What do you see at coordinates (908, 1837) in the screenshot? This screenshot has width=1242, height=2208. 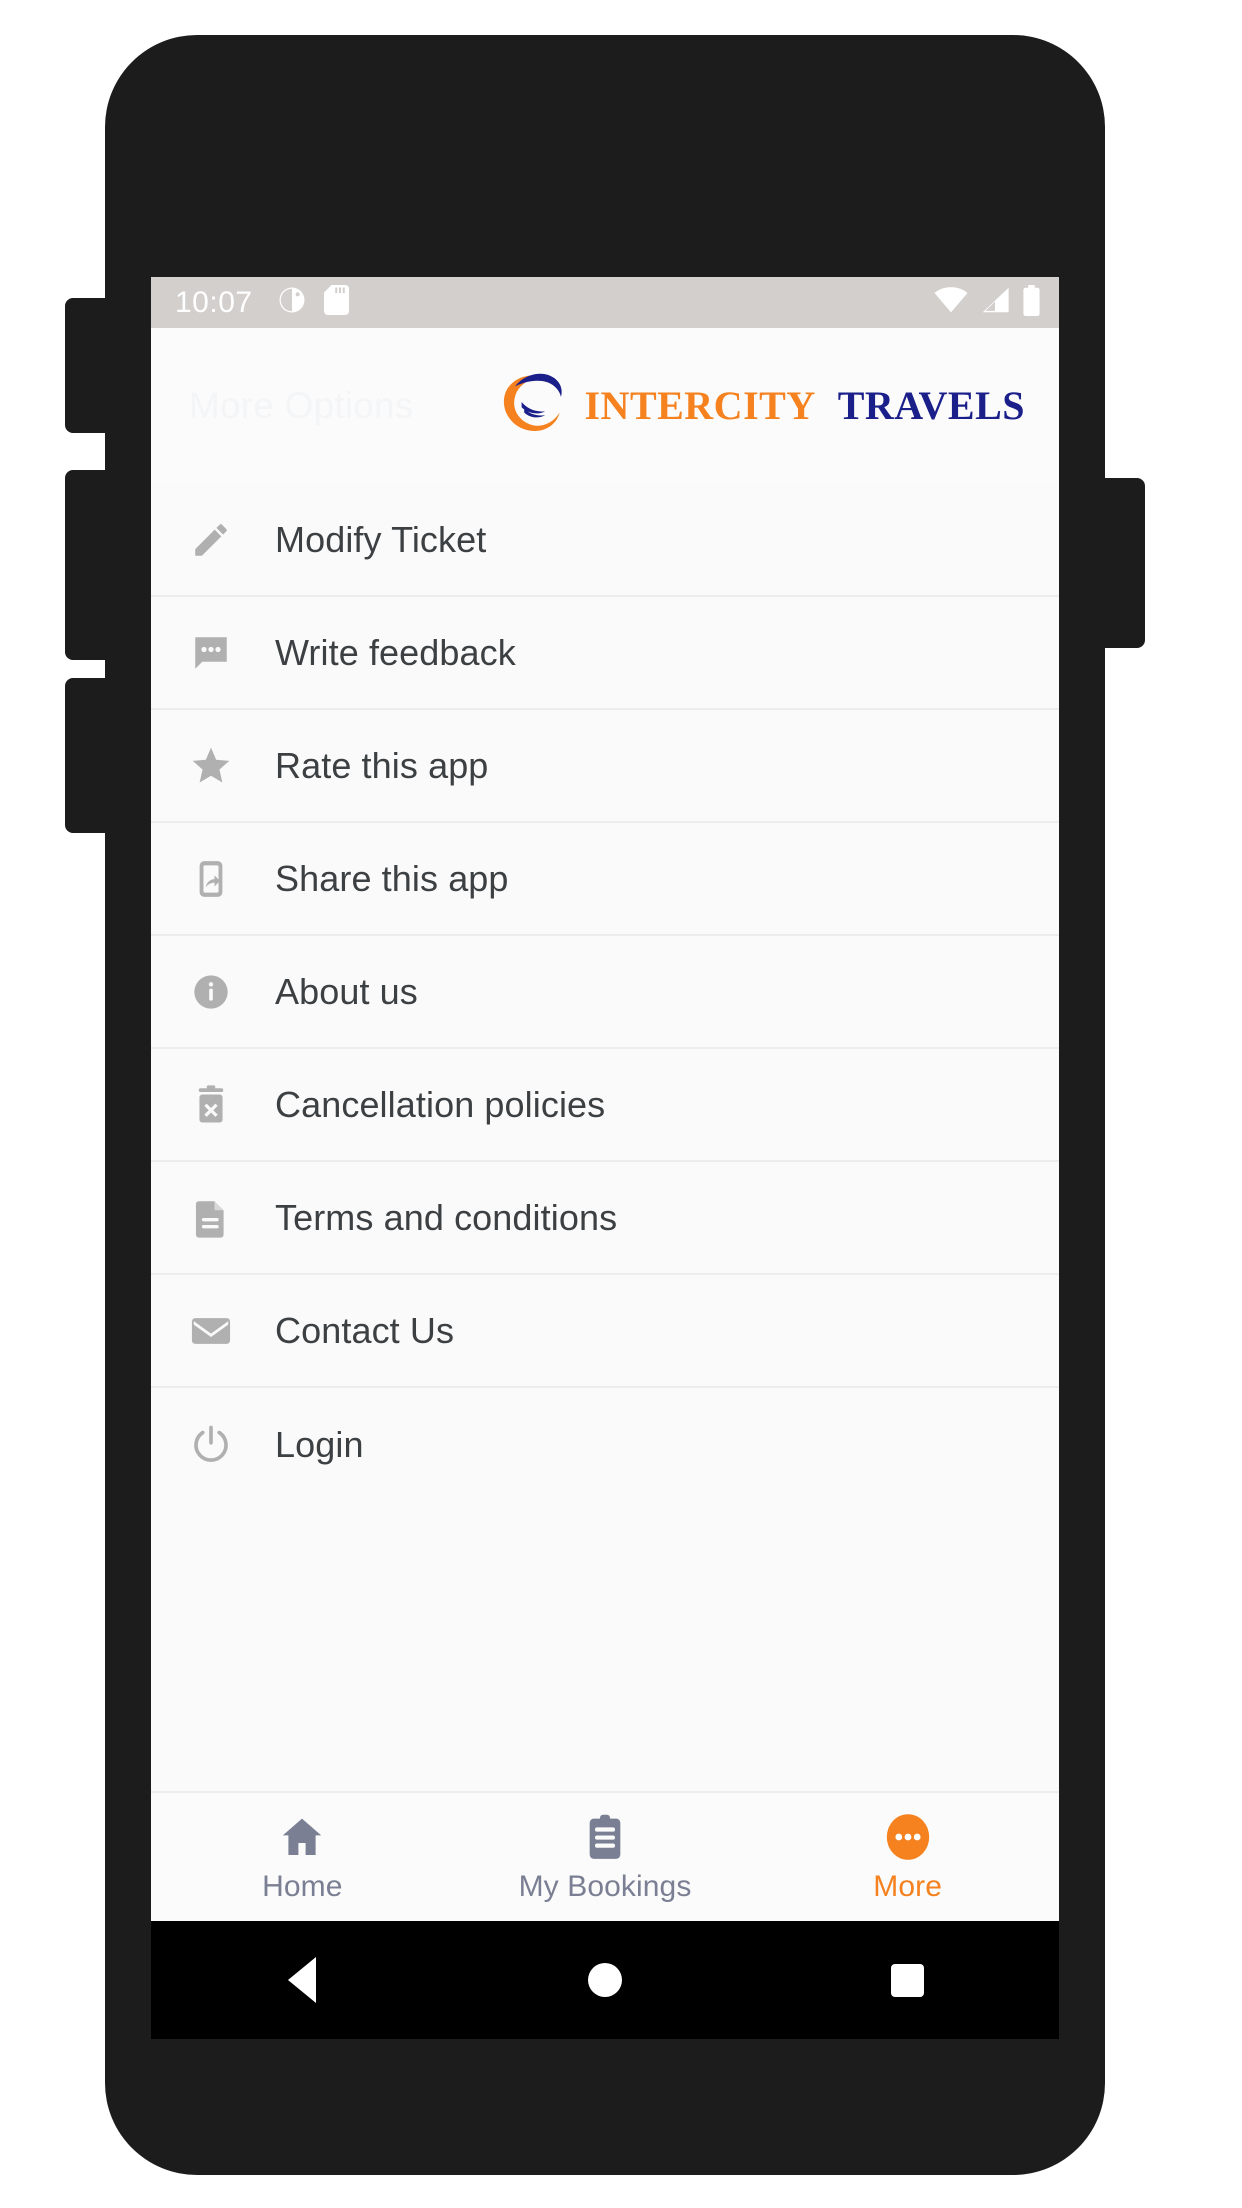 I see `more-dots-icon` at bounding box center [908, 1837].